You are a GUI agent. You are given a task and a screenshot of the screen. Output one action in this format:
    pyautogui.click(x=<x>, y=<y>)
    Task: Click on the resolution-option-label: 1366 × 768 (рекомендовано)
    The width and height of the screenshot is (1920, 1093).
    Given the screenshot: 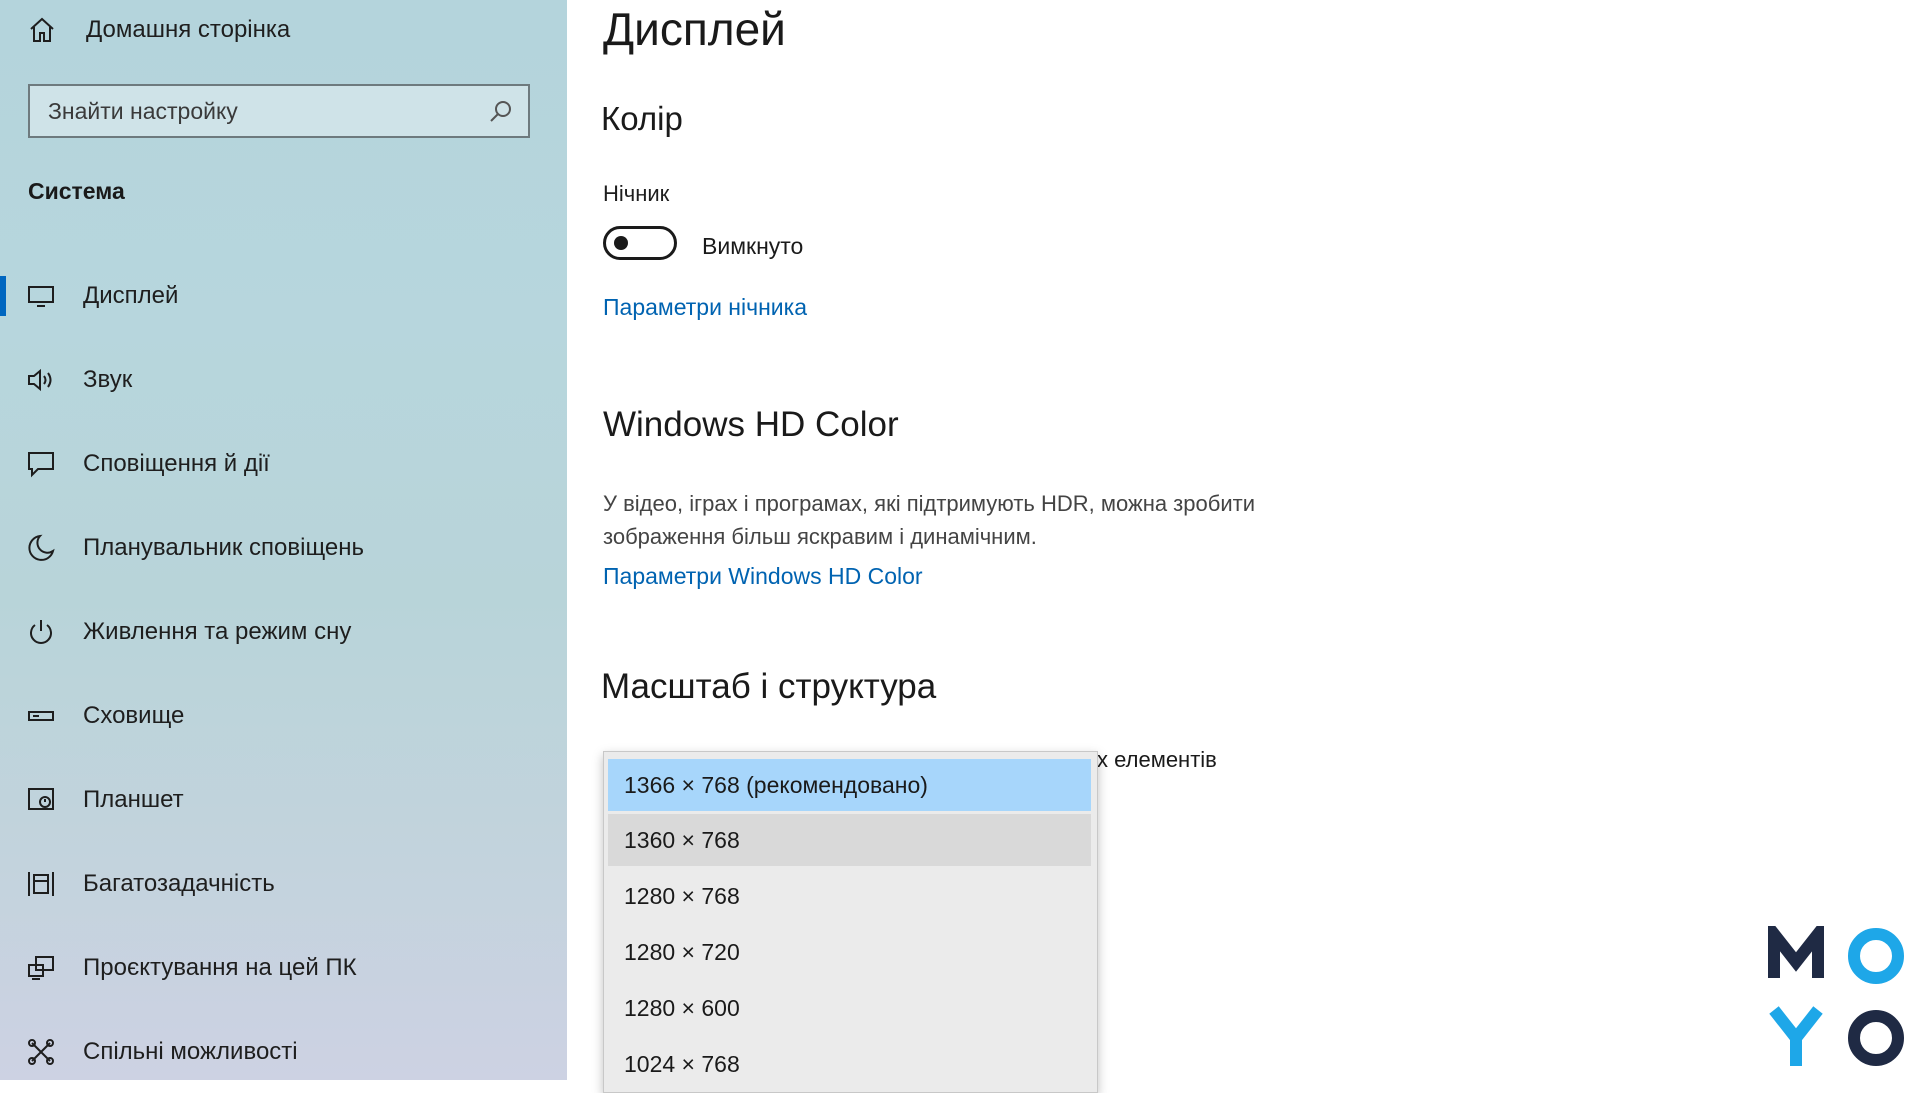 What is the action you would take?
    pyautogui.click(x=776, y=784)
    